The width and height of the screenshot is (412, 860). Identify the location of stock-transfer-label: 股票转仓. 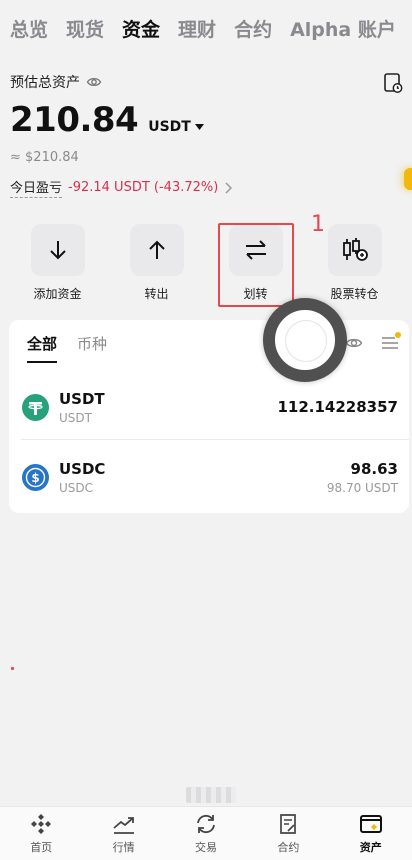
(354, 294).